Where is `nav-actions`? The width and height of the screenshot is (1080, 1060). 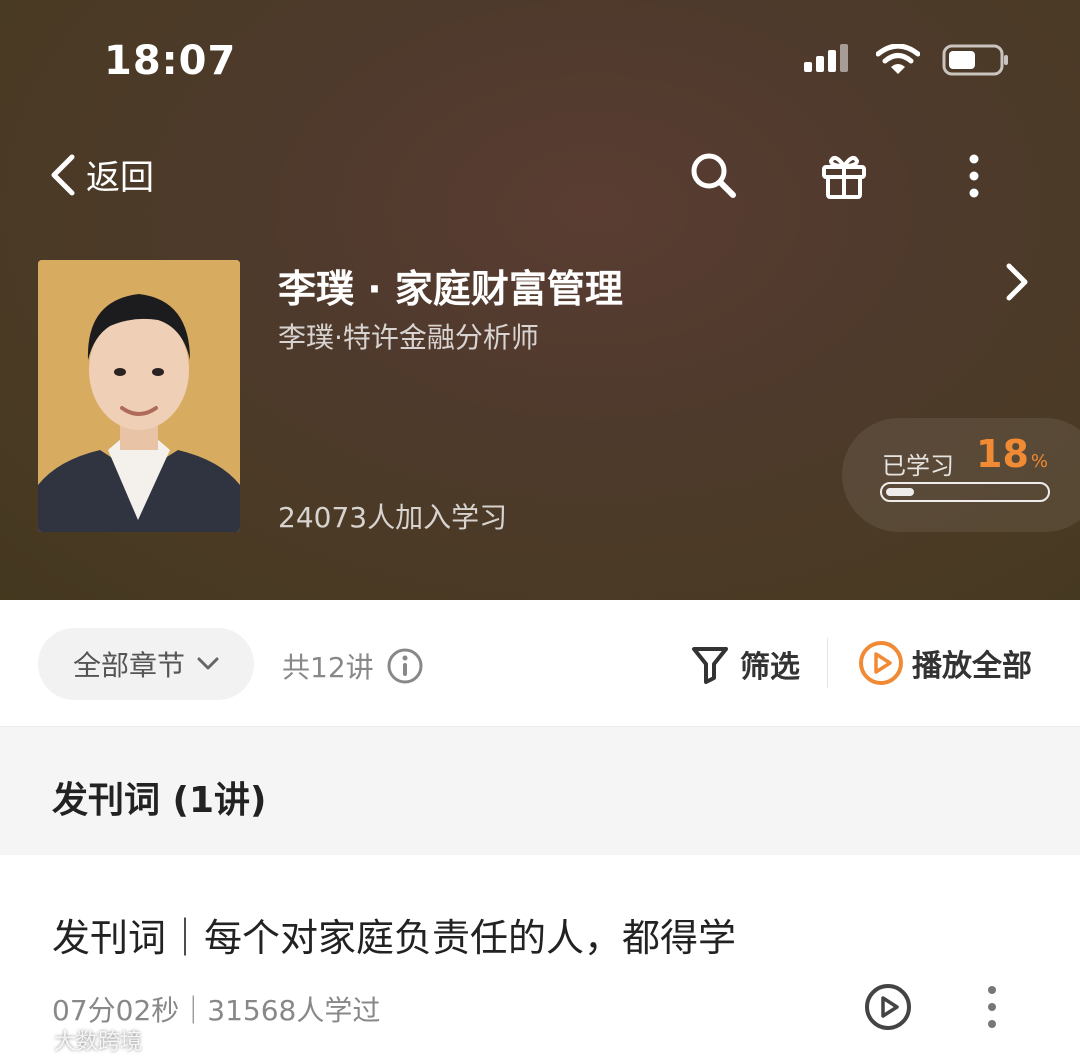 nav-actions is located at coordinates (844, 176).